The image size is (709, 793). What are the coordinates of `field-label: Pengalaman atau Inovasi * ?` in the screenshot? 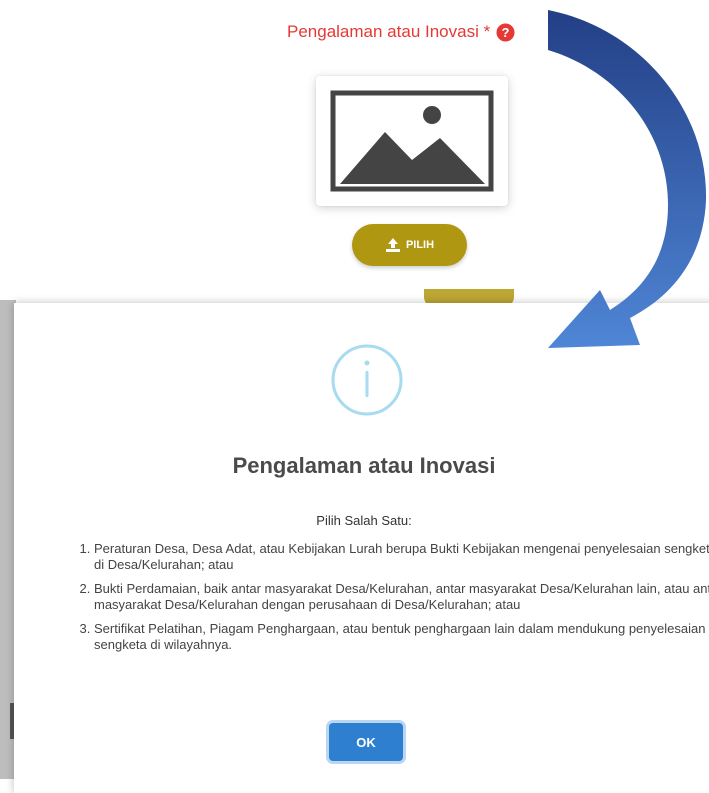 It's located at (401, 32).